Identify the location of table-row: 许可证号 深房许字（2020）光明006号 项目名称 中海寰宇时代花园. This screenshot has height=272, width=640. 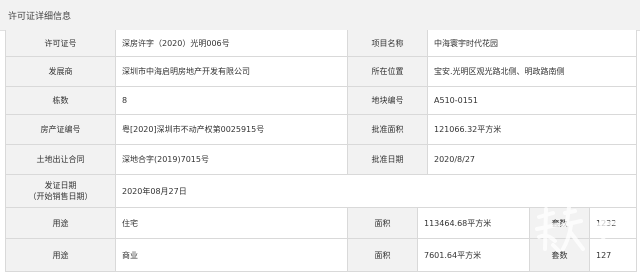
(321, 43).